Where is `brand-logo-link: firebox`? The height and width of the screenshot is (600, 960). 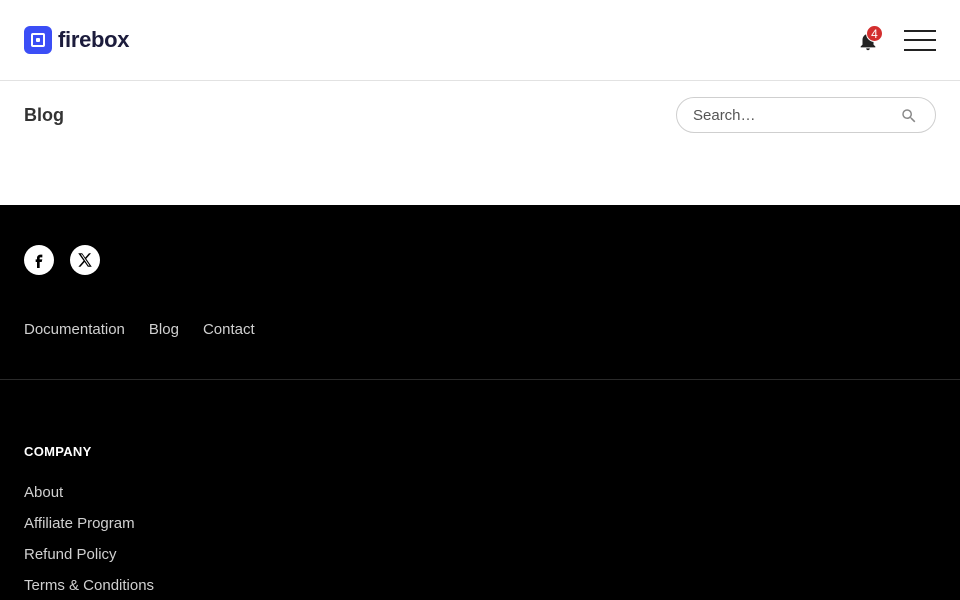
brand-logo-link: firebox is located at coordinates (77, 40).